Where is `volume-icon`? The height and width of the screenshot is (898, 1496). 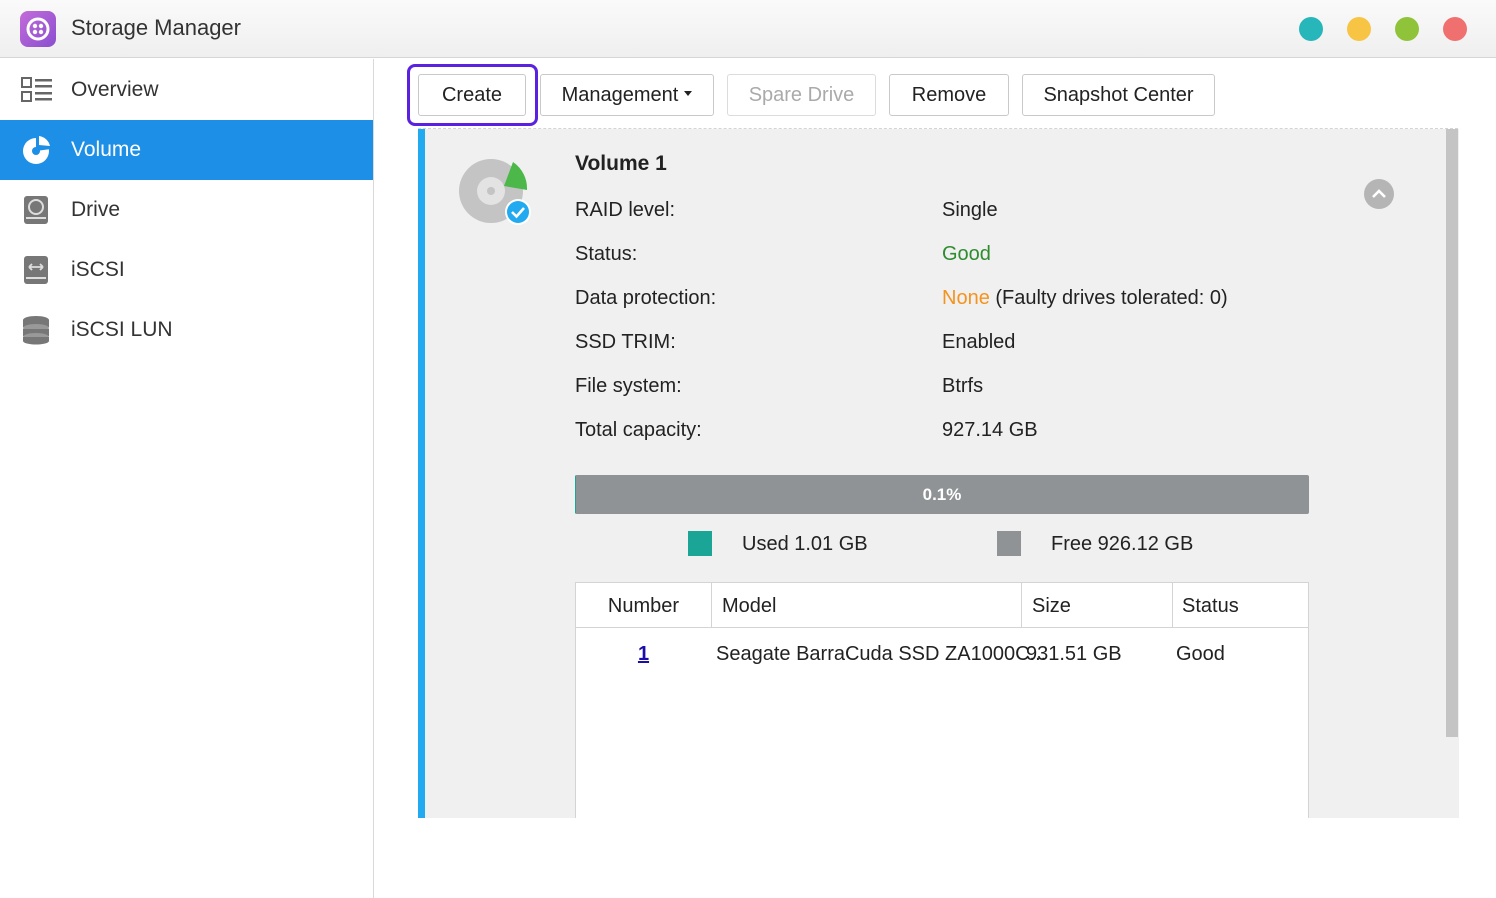
volume-icon is located at coordinates (37, 150).